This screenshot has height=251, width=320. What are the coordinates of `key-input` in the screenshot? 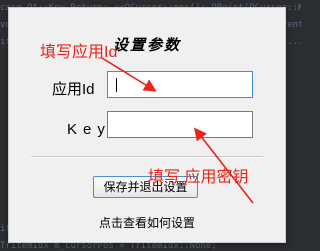 It's located at (180, 124).